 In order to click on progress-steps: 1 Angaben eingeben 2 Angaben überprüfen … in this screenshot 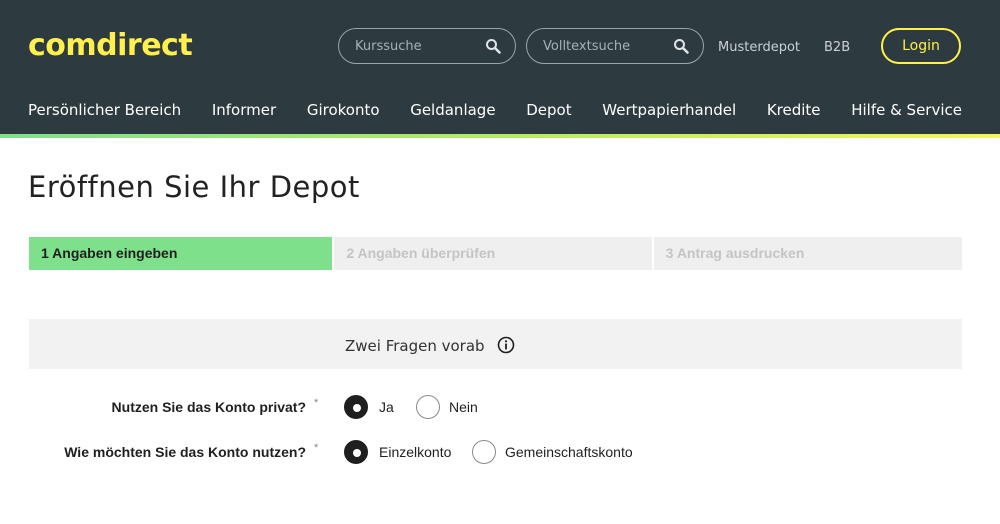, I will do `click(495, 253)`.